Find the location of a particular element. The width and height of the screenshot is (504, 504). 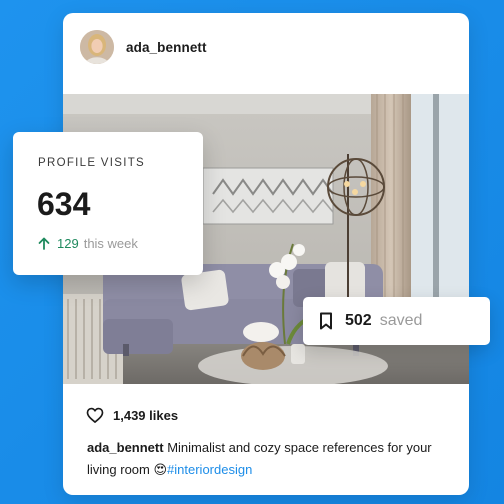

caption-username: ada_bennett is located at coordinates (125, 447).